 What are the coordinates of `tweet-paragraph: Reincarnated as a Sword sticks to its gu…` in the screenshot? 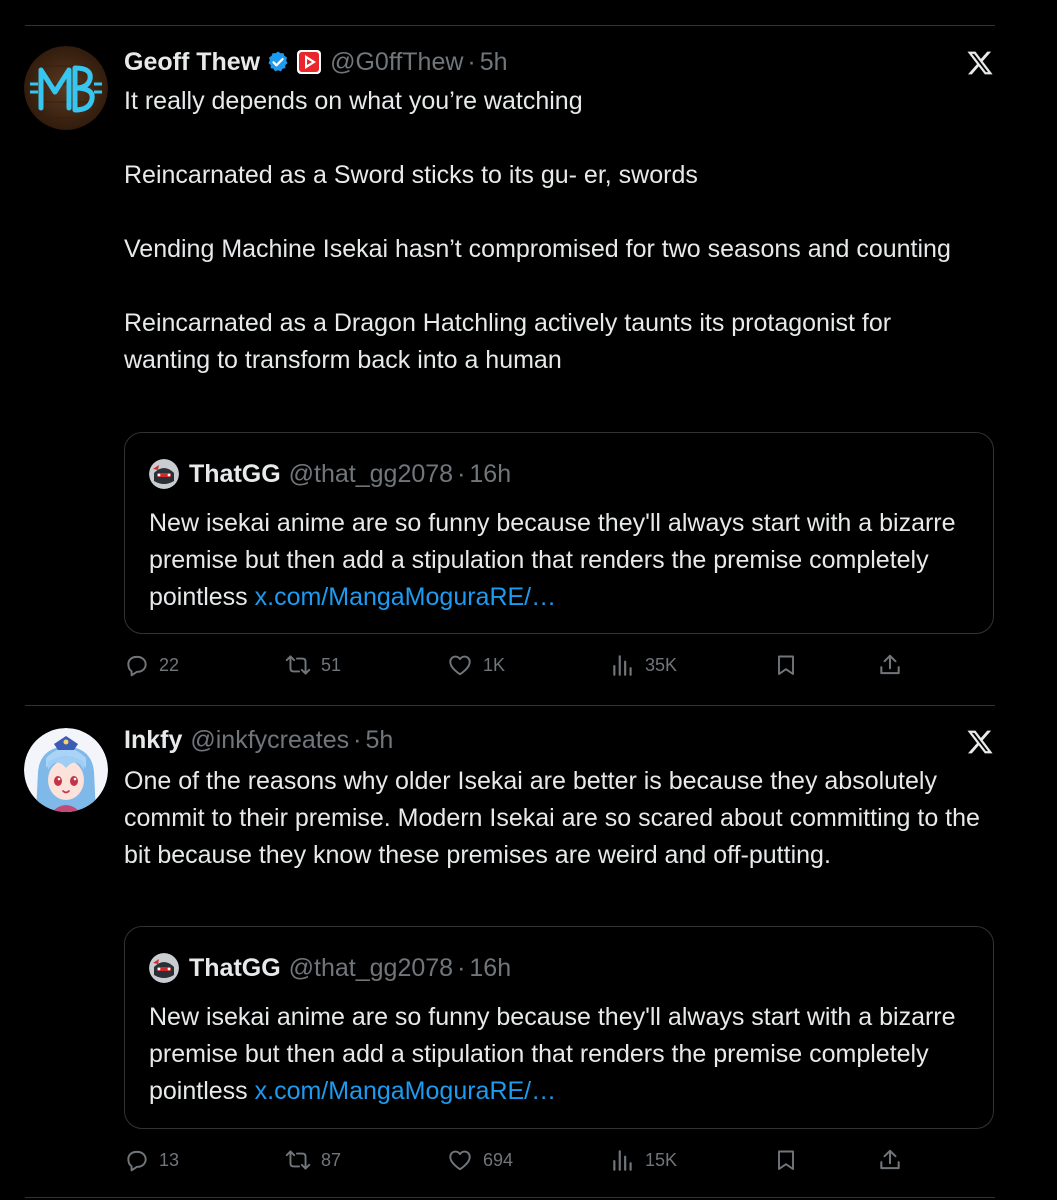 It's located at (411, 175).